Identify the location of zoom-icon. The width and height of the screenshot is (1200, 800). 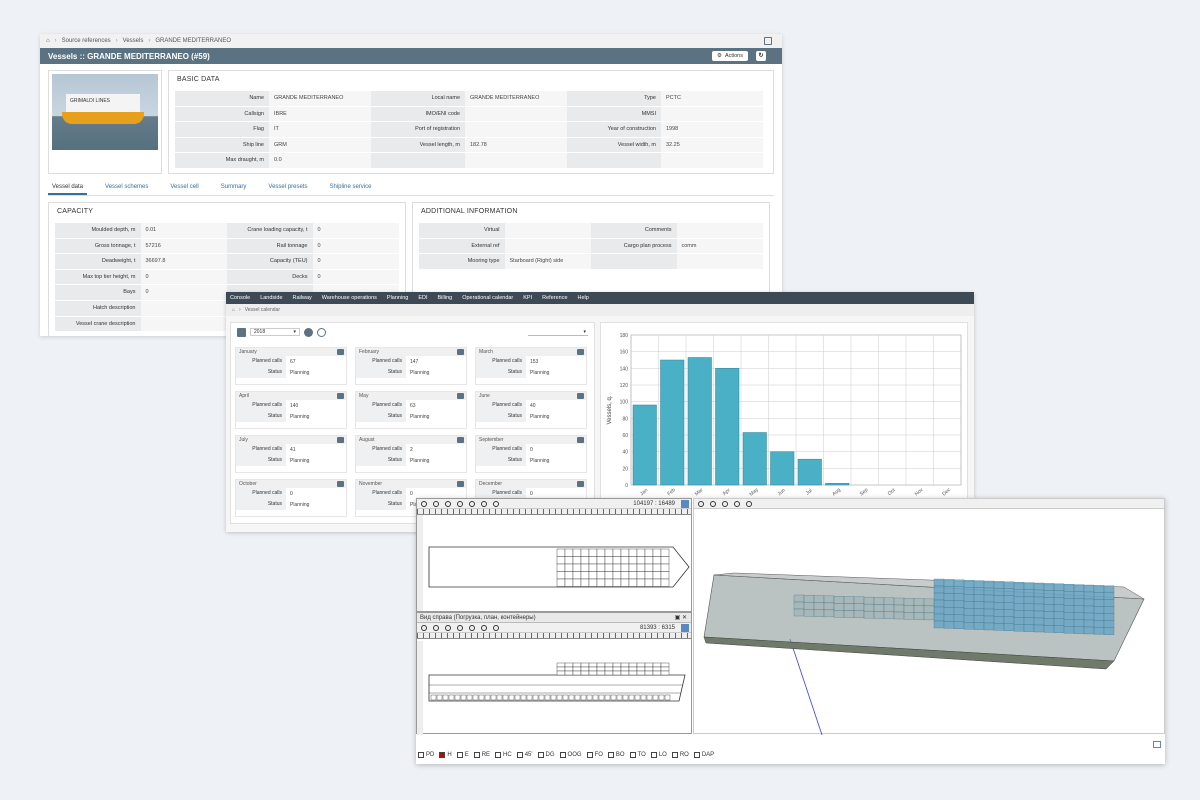
(496, 503).